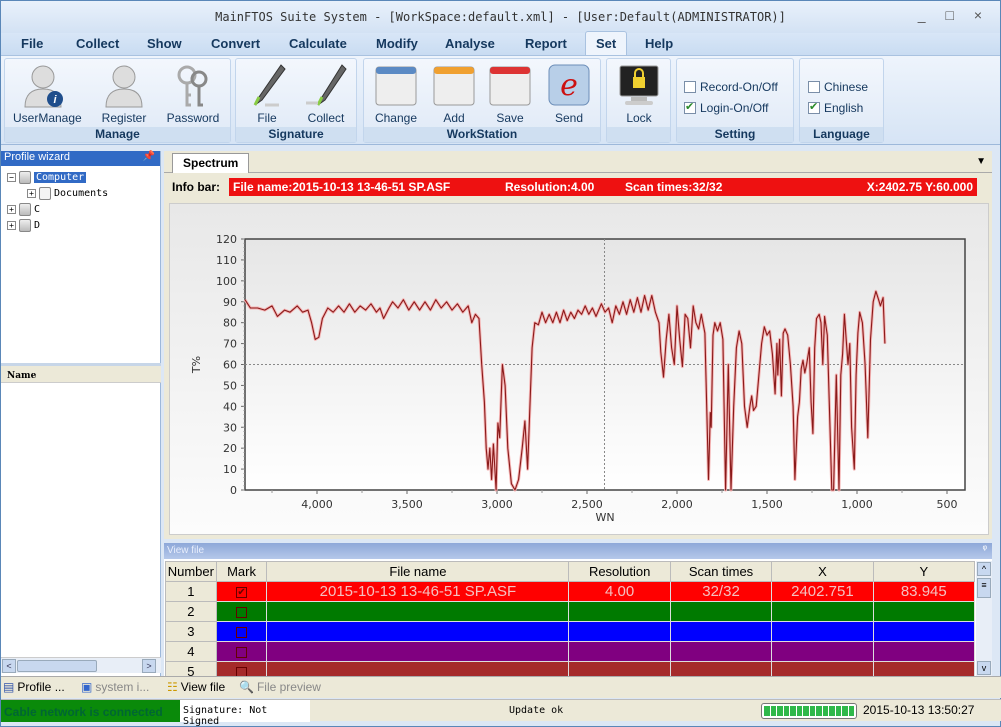  Describe the element at coordinates (659, 43) in the screenshot. I see `menu-help: Help` at that location.